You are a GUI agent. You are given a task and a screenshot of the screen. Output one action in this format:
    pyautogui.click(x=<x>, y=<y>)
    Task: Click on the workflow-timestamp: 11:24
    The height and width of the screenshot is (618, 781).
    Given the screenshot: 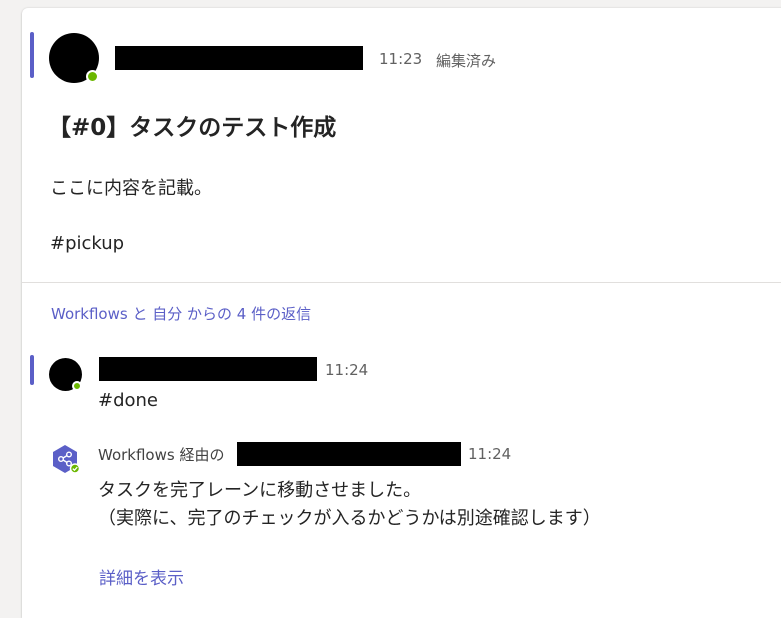 What is the action you would take?
    pyautogui.click(x=490, y=454)
    